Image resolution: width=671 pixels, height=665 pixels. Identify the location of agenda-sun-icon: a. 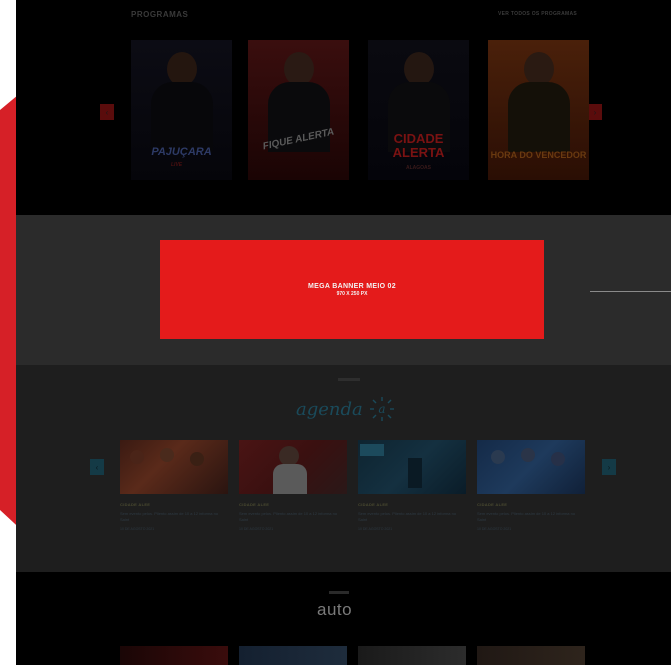
(381, 409).